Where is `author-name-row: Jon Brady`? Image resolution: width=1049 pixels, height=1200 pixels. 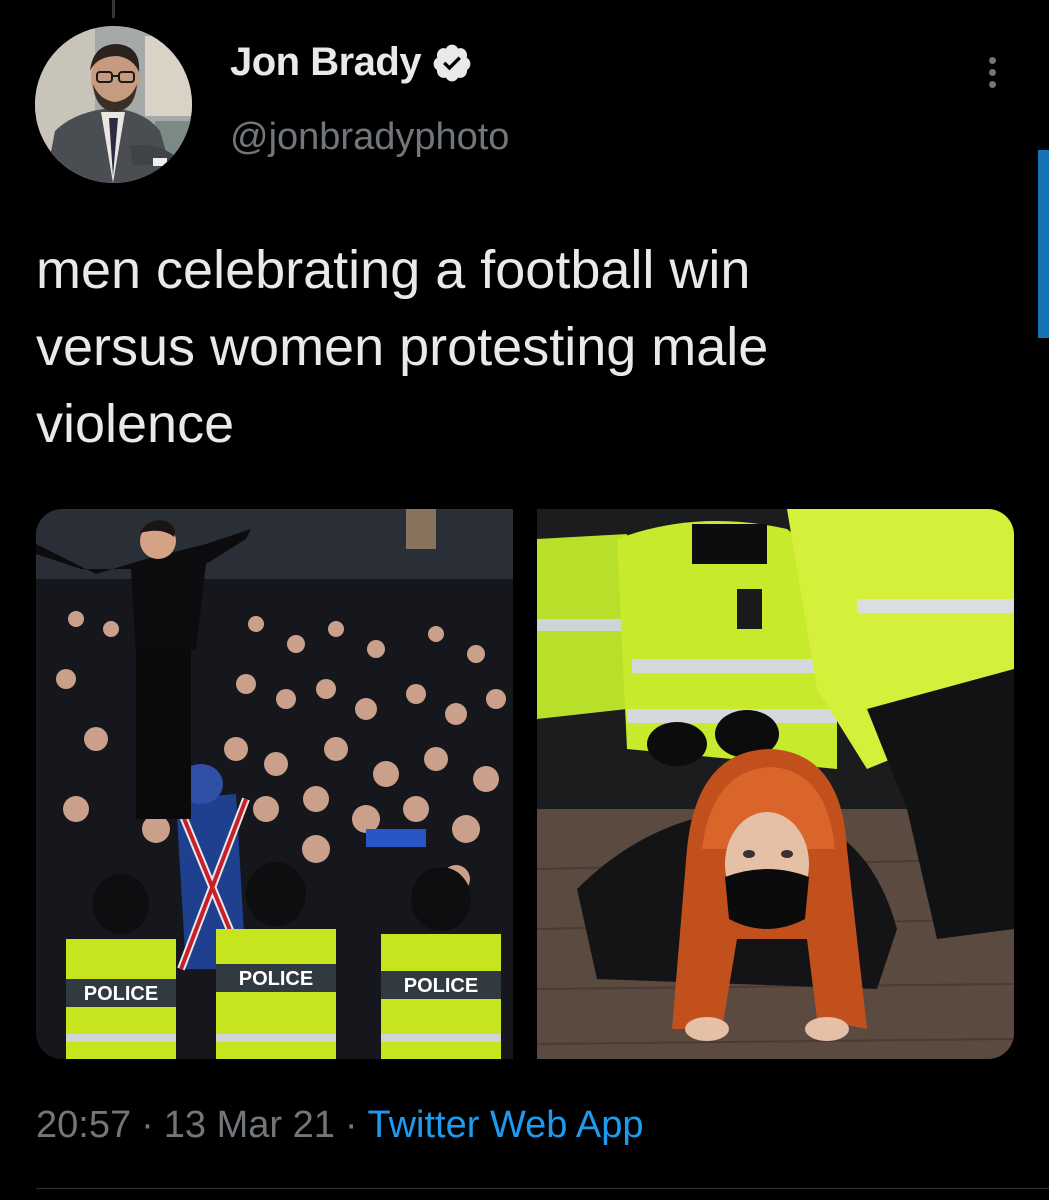 author-name-row: Jon Brady is located at coordinates (351, 62).